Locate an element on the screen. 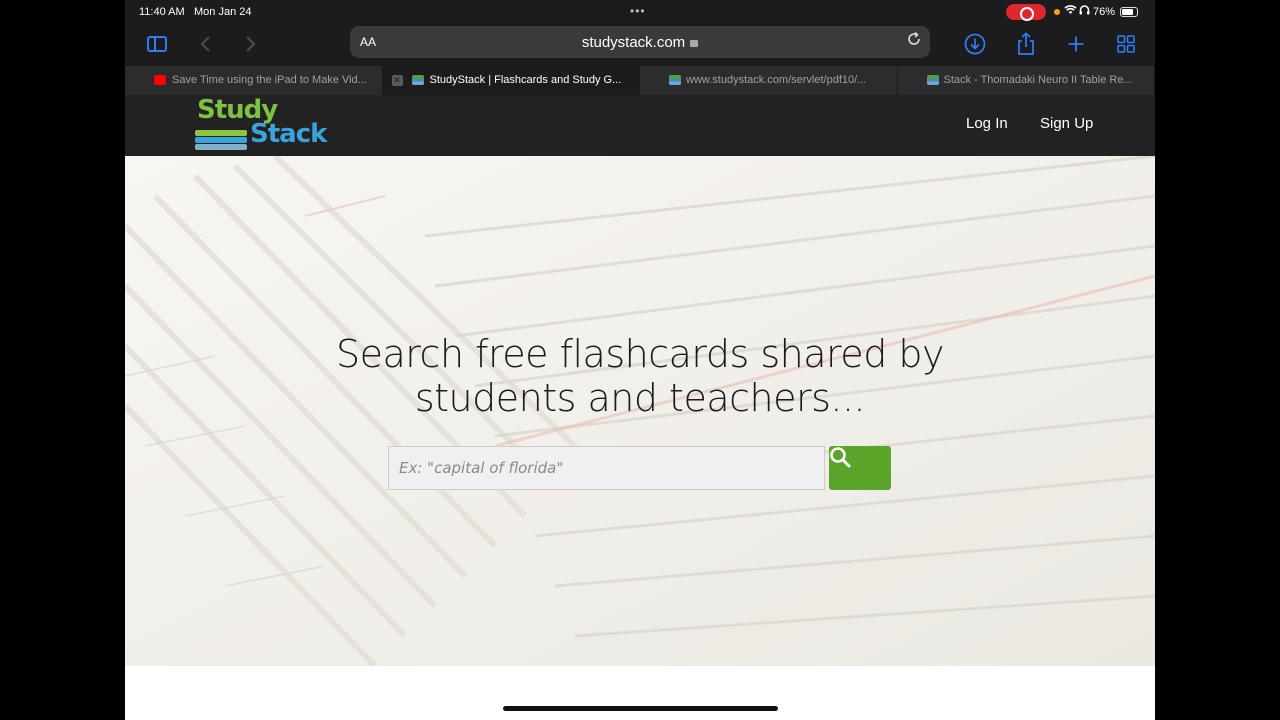 This screenshot has width=1280, height=720. status-bar: 11:40 AM Mon Jan 24 ••• 76% is located at coordinates (640, 12).